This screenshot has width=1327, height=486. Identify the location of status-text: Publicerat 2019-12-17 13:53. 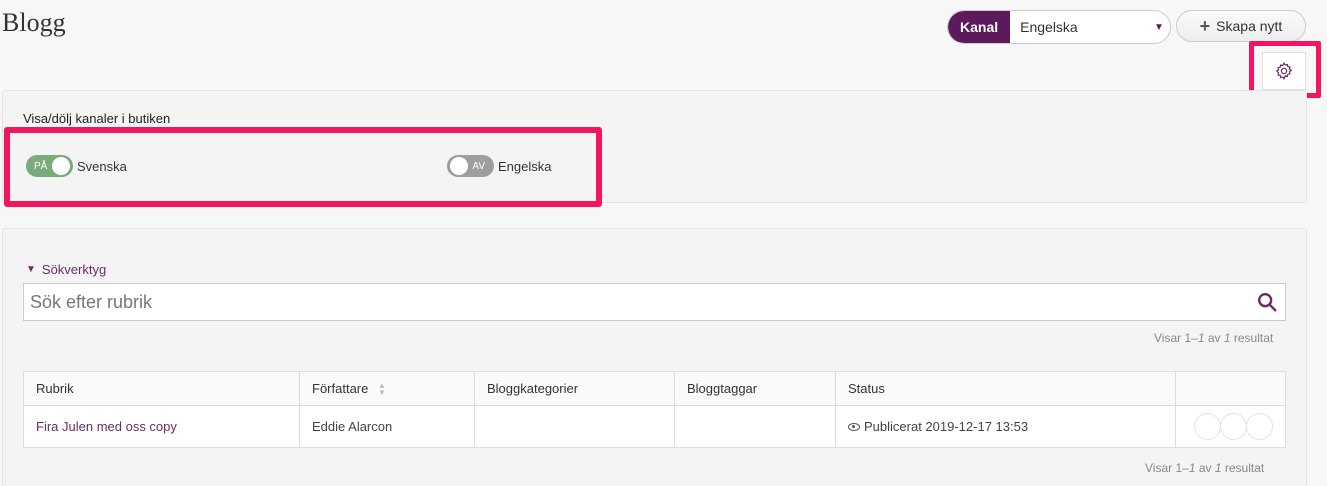
(946, 426).